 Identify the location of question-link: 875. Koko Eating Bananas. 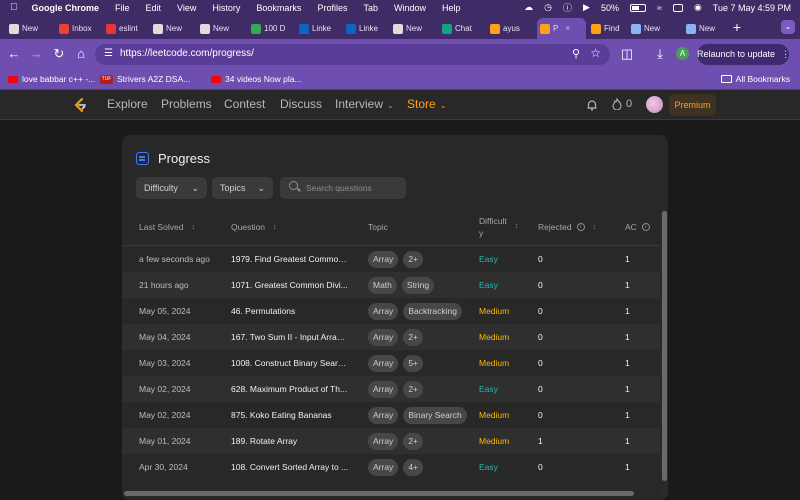
(290, 415).